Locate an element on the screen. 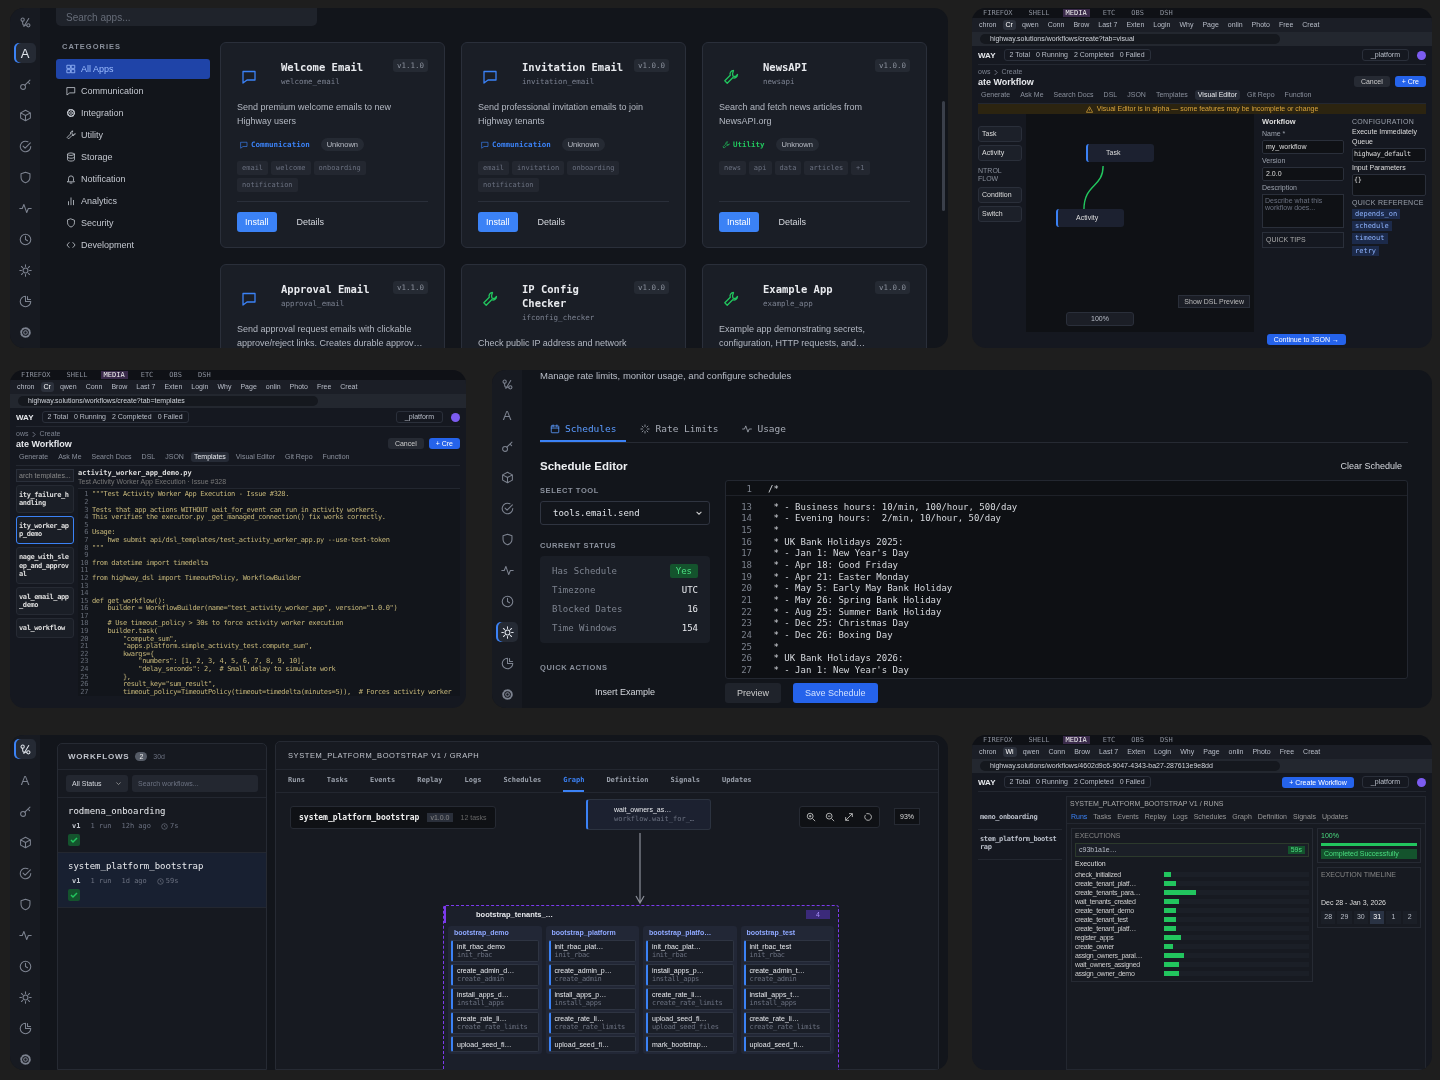 This screenshot has width=1440, height=1080. scrollbar is located at coordinates (943, 156).